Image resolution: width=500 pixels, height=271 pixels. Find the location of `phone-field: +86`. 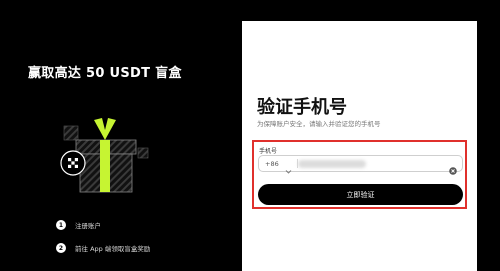

phone-field: +86 is located at coordinates (360, 165).